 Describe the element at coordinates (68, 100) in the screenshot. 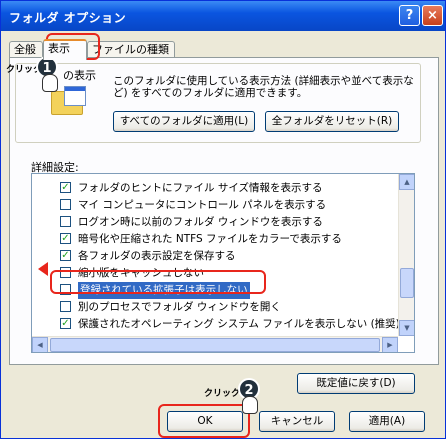

I see `folder-views-icon` at that location.